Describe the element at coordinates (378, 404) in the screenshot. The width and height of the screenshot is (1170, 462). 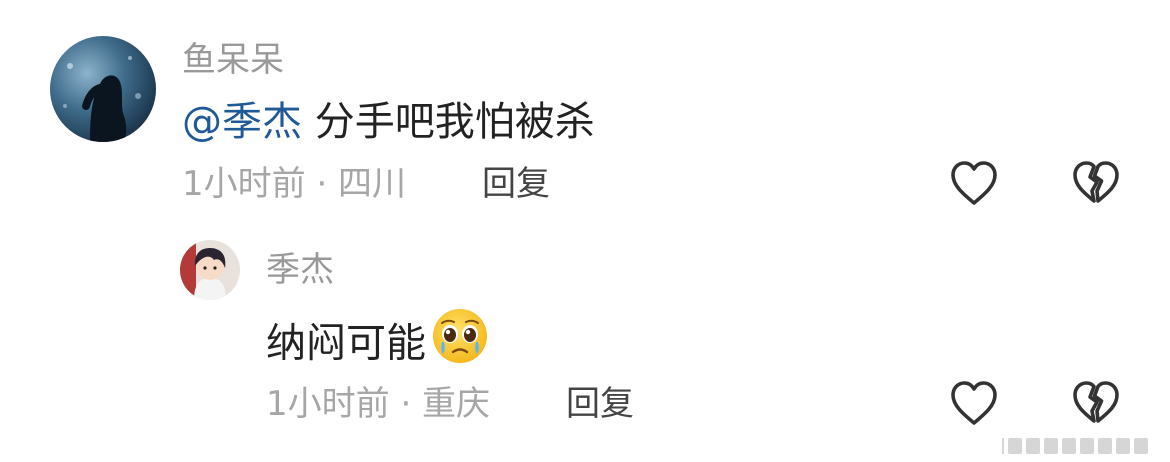
I see `comment-meta: 1小时前 · 重庆` at that location.